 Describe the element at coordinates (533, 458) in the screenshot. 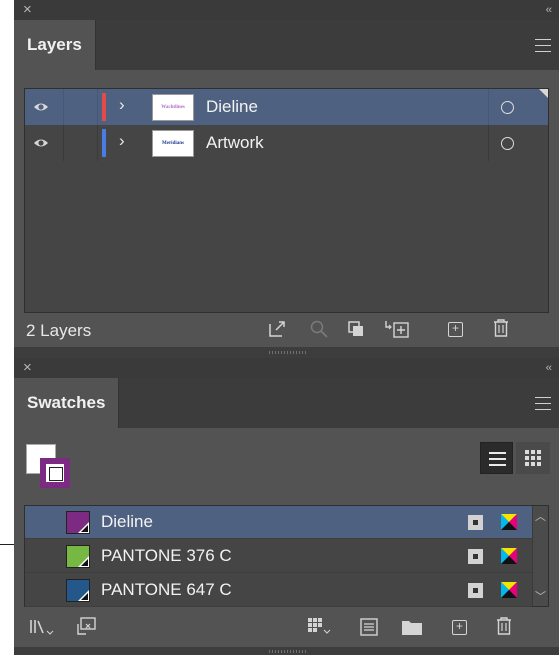

I see `thumbnail-view-icon` at that location.